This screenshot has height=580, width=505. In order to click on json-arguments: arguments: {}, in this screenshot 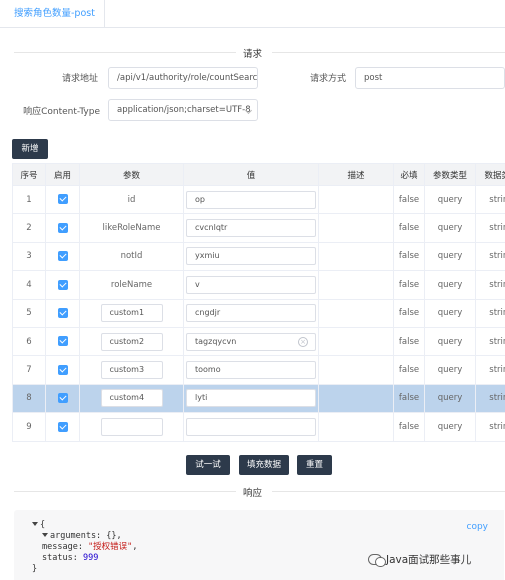, I will do `click(86, 536)`.